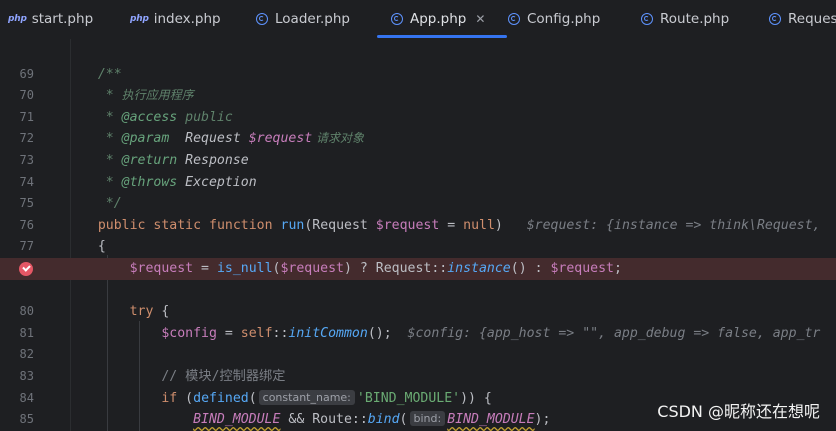 This screenshot has height=431, width=836. What do you see at coordinates (241, 225) in the screenshot?
I see `keyword: function` at bounding box center [241, 225].